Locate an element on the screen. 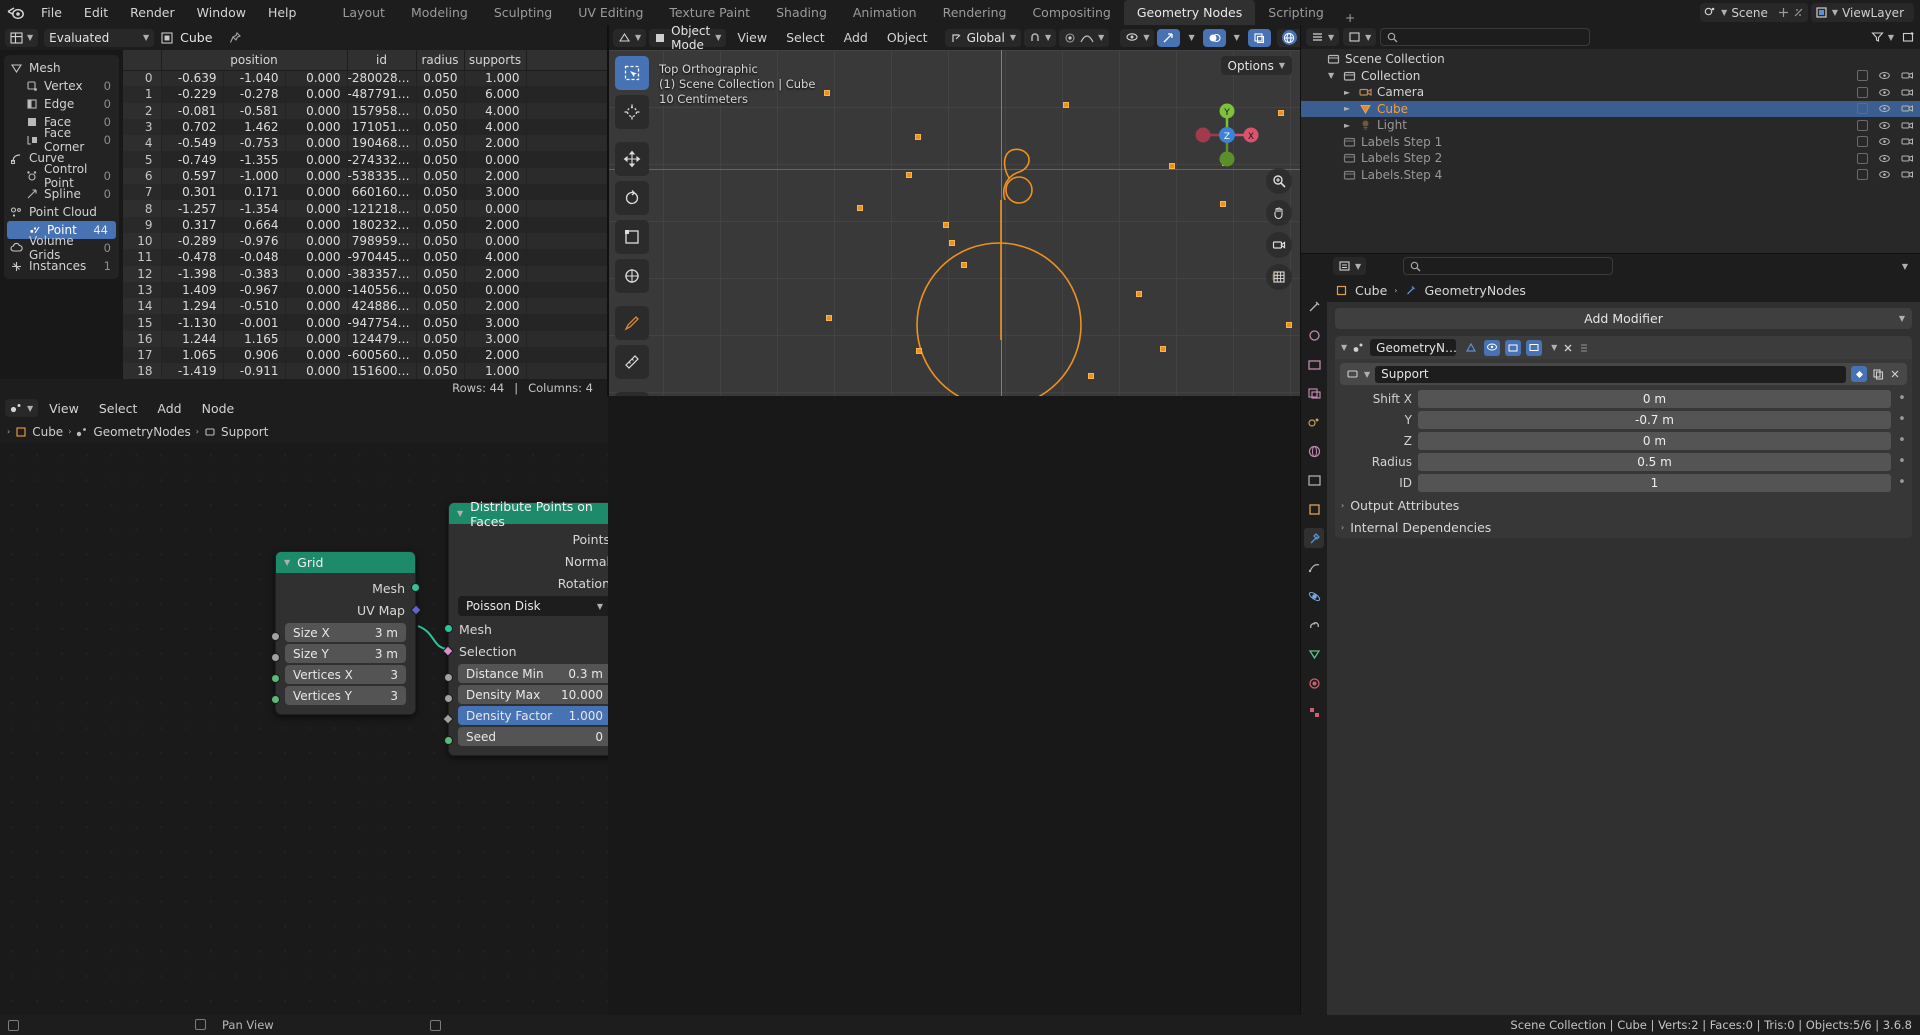 This screenshot has width=1920, height=1035. table-row: 3 0.702 1.462 0.000 171051… 0.050 4.000 is located at coordinates (365, 127).